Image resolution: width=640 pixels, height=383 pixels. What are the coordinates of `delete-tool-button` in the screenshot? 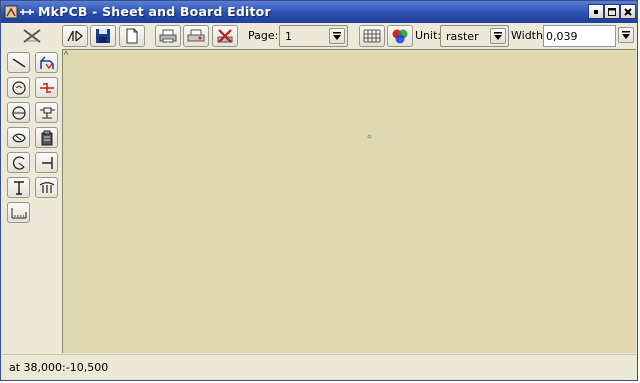 It's located at (32, 36).